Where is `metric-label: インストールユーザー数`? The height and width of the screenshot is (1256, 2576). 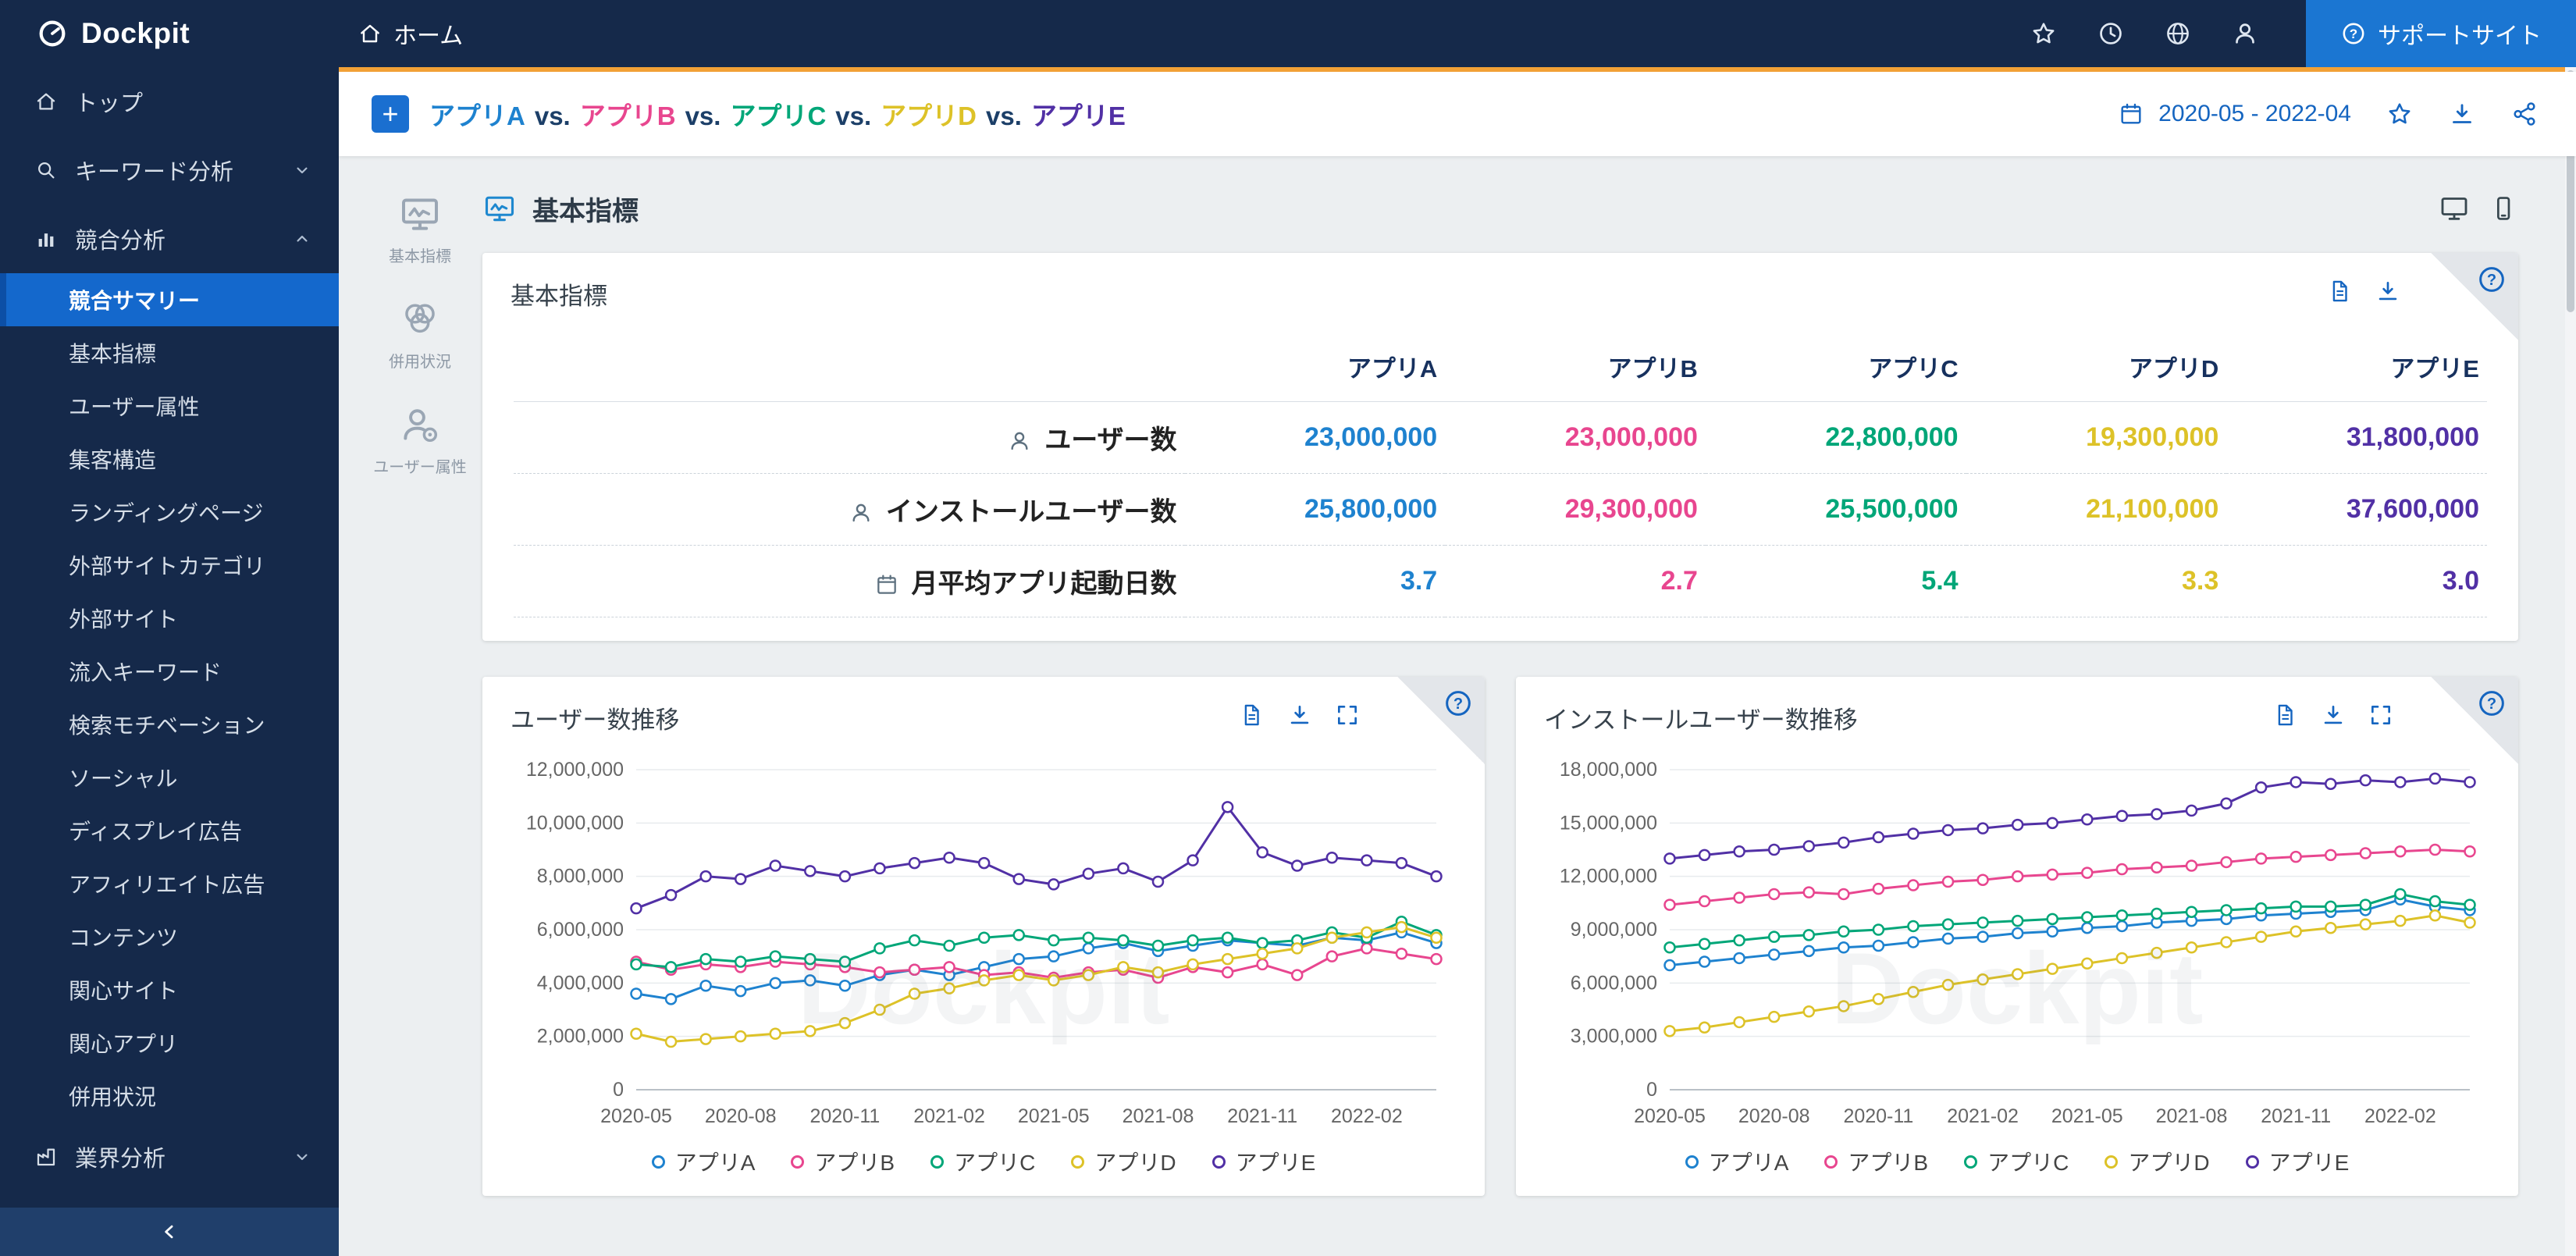 metric-label: インストールユーザー数 is located at coordinates (1031, 512).